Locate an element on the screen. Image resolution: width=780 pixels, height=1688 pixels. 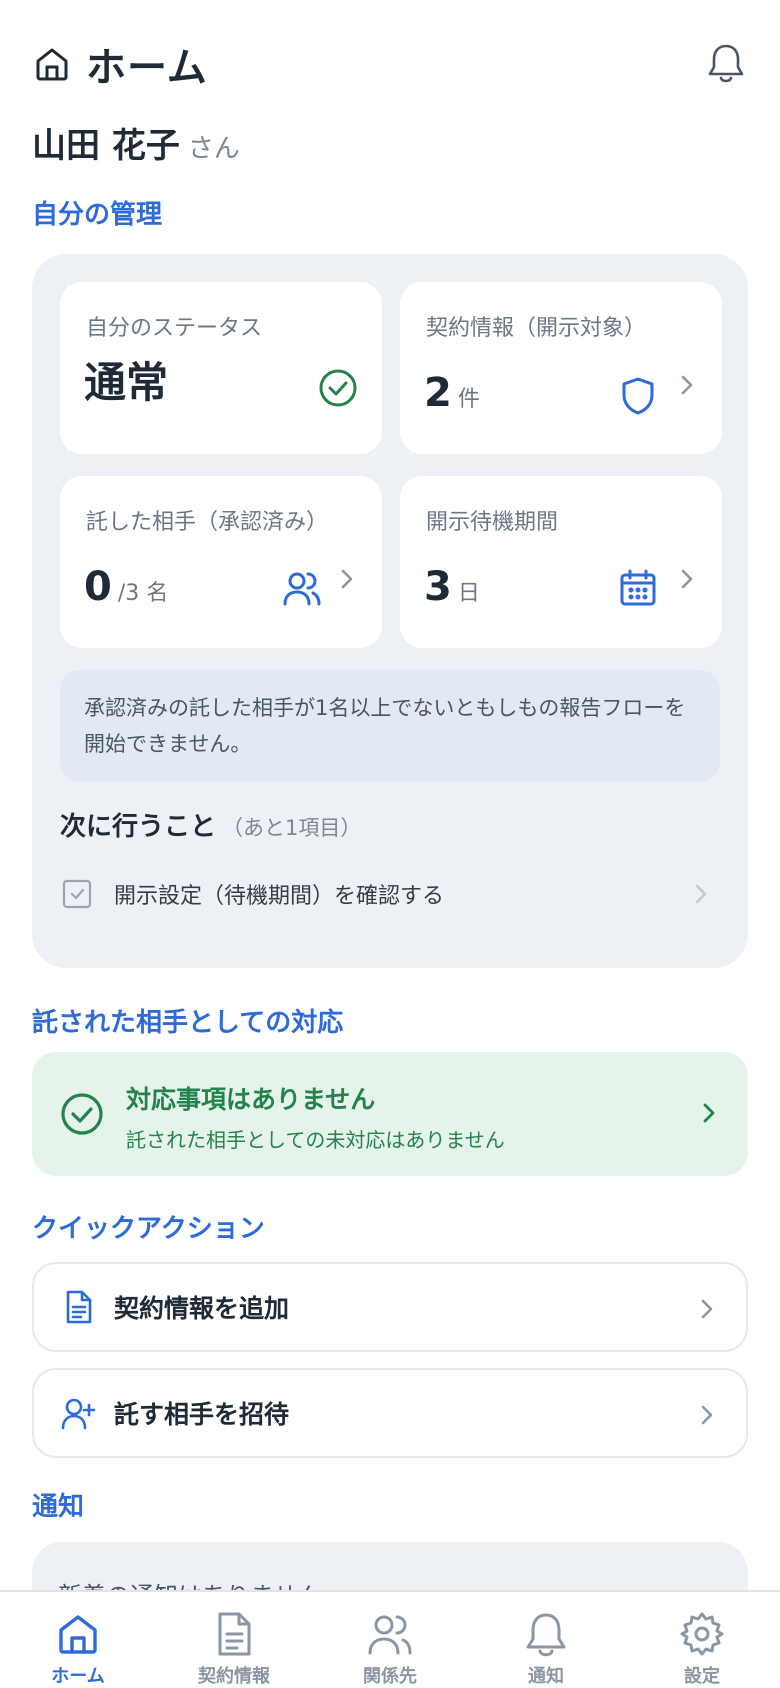
section-title-quick-actions: クイックアクション is located at coordinates (148, 1229).